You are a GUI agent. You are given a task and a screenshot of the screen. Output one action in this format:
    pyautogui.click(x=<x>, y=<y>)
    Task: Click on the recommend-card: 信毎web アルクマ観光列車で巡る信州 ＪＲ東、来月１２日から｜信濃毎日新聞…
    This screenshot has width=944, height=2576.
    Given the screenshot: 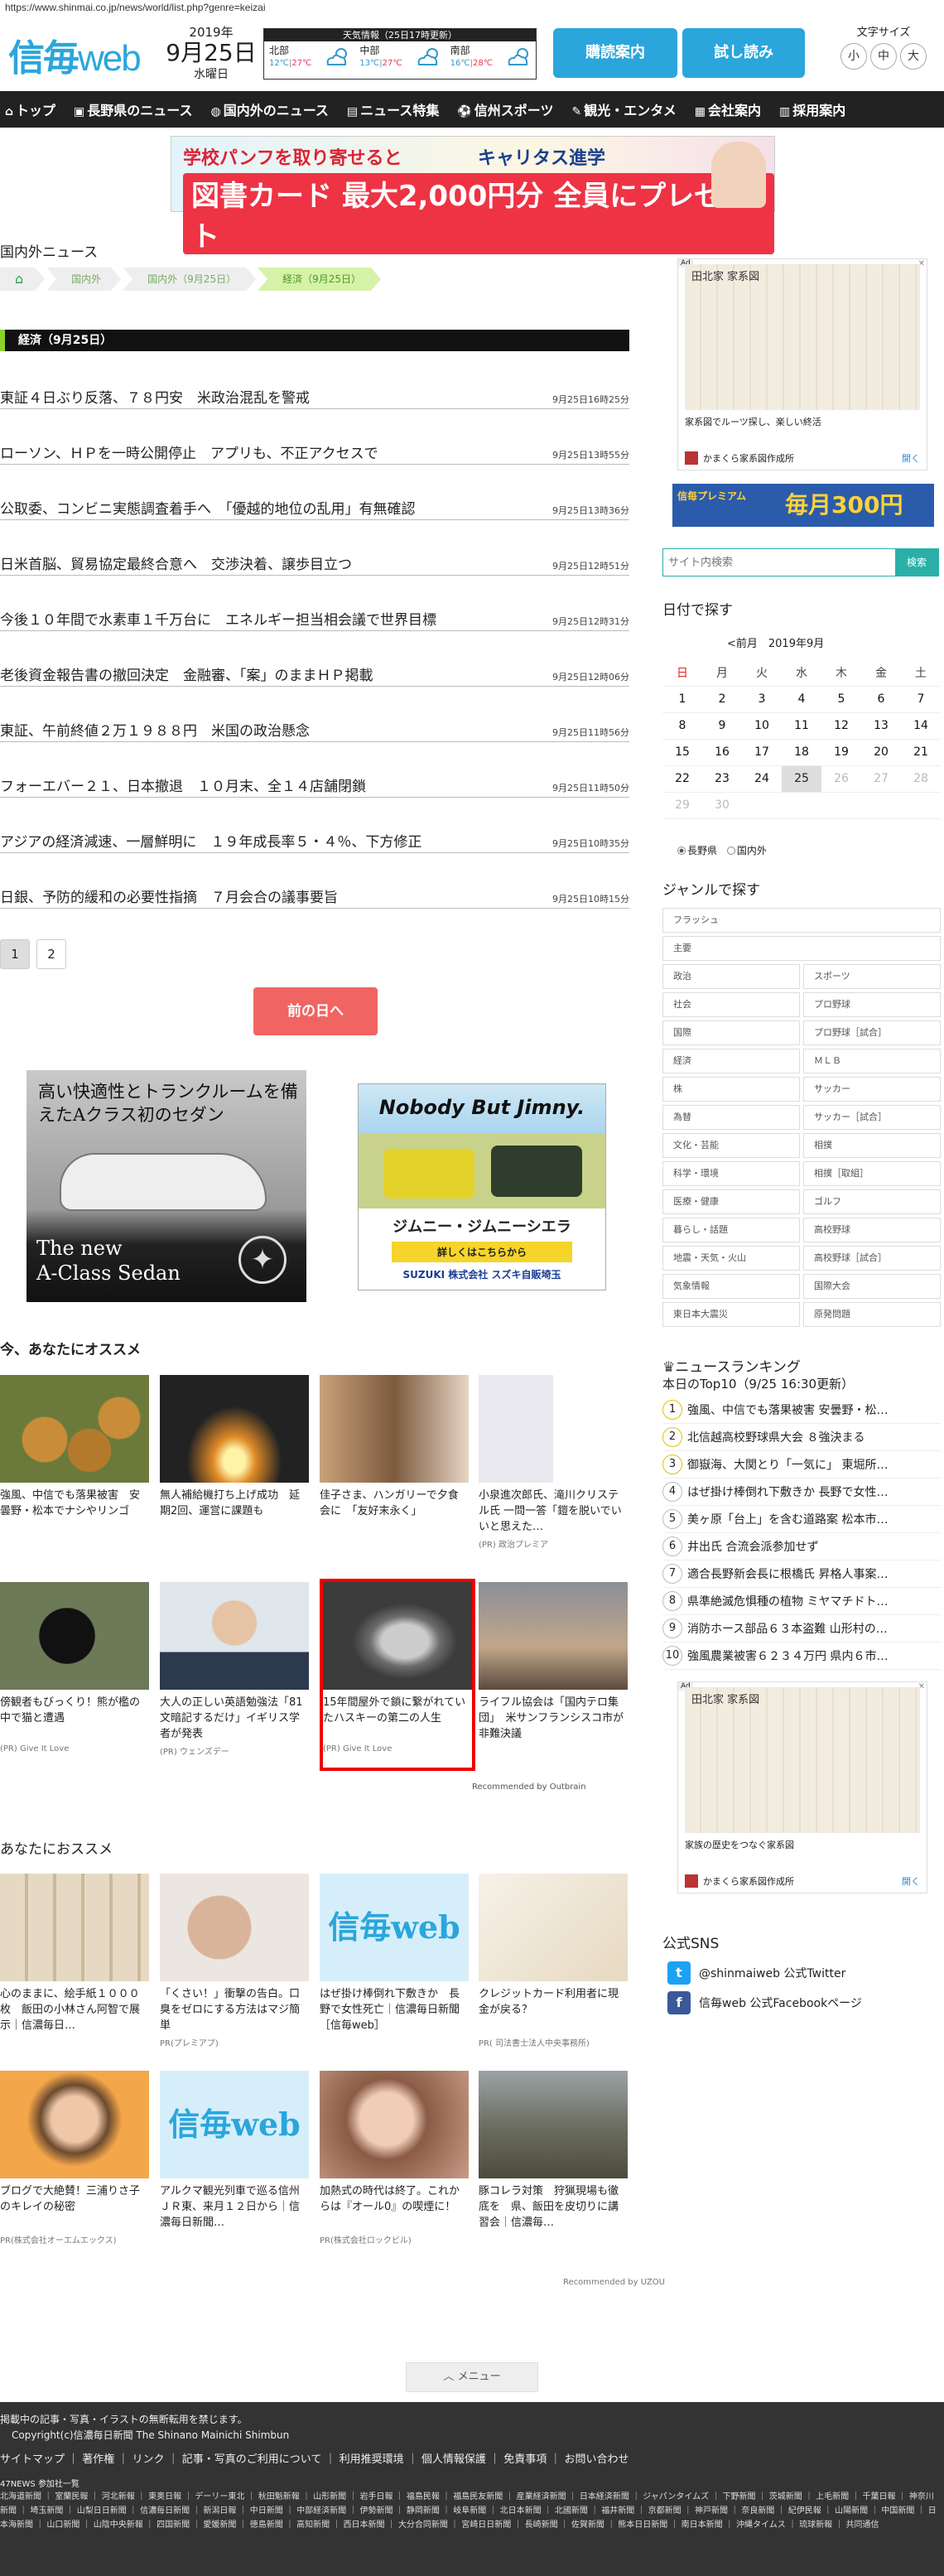 What is the action you would take?
    pyautogui.click(x=234, y=2151)
    